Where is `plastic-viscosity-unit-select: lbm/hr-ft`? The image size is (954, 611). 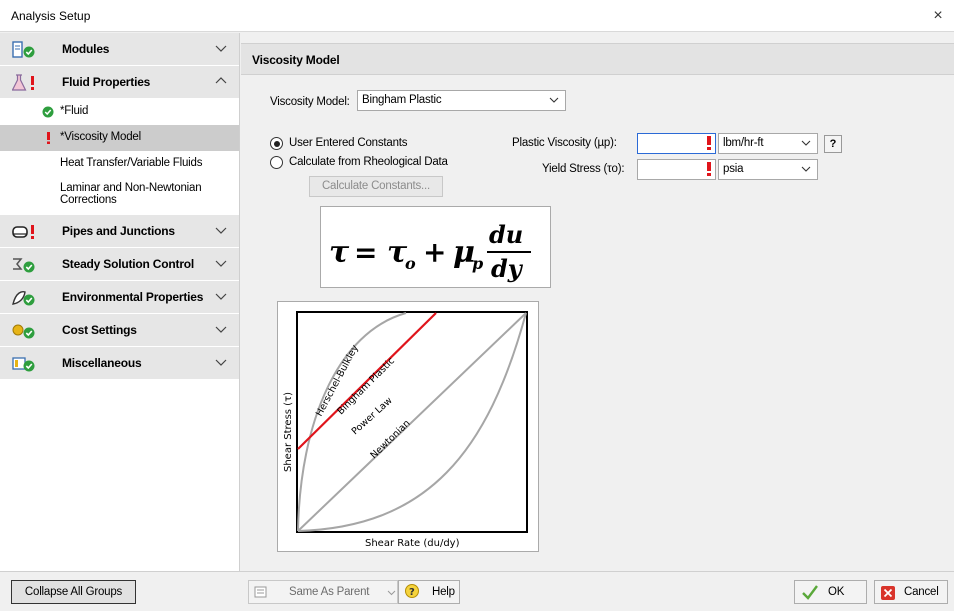 plastic-viscosity-unit-select: lbm/hr-ft is located at coordinates (768, 143).